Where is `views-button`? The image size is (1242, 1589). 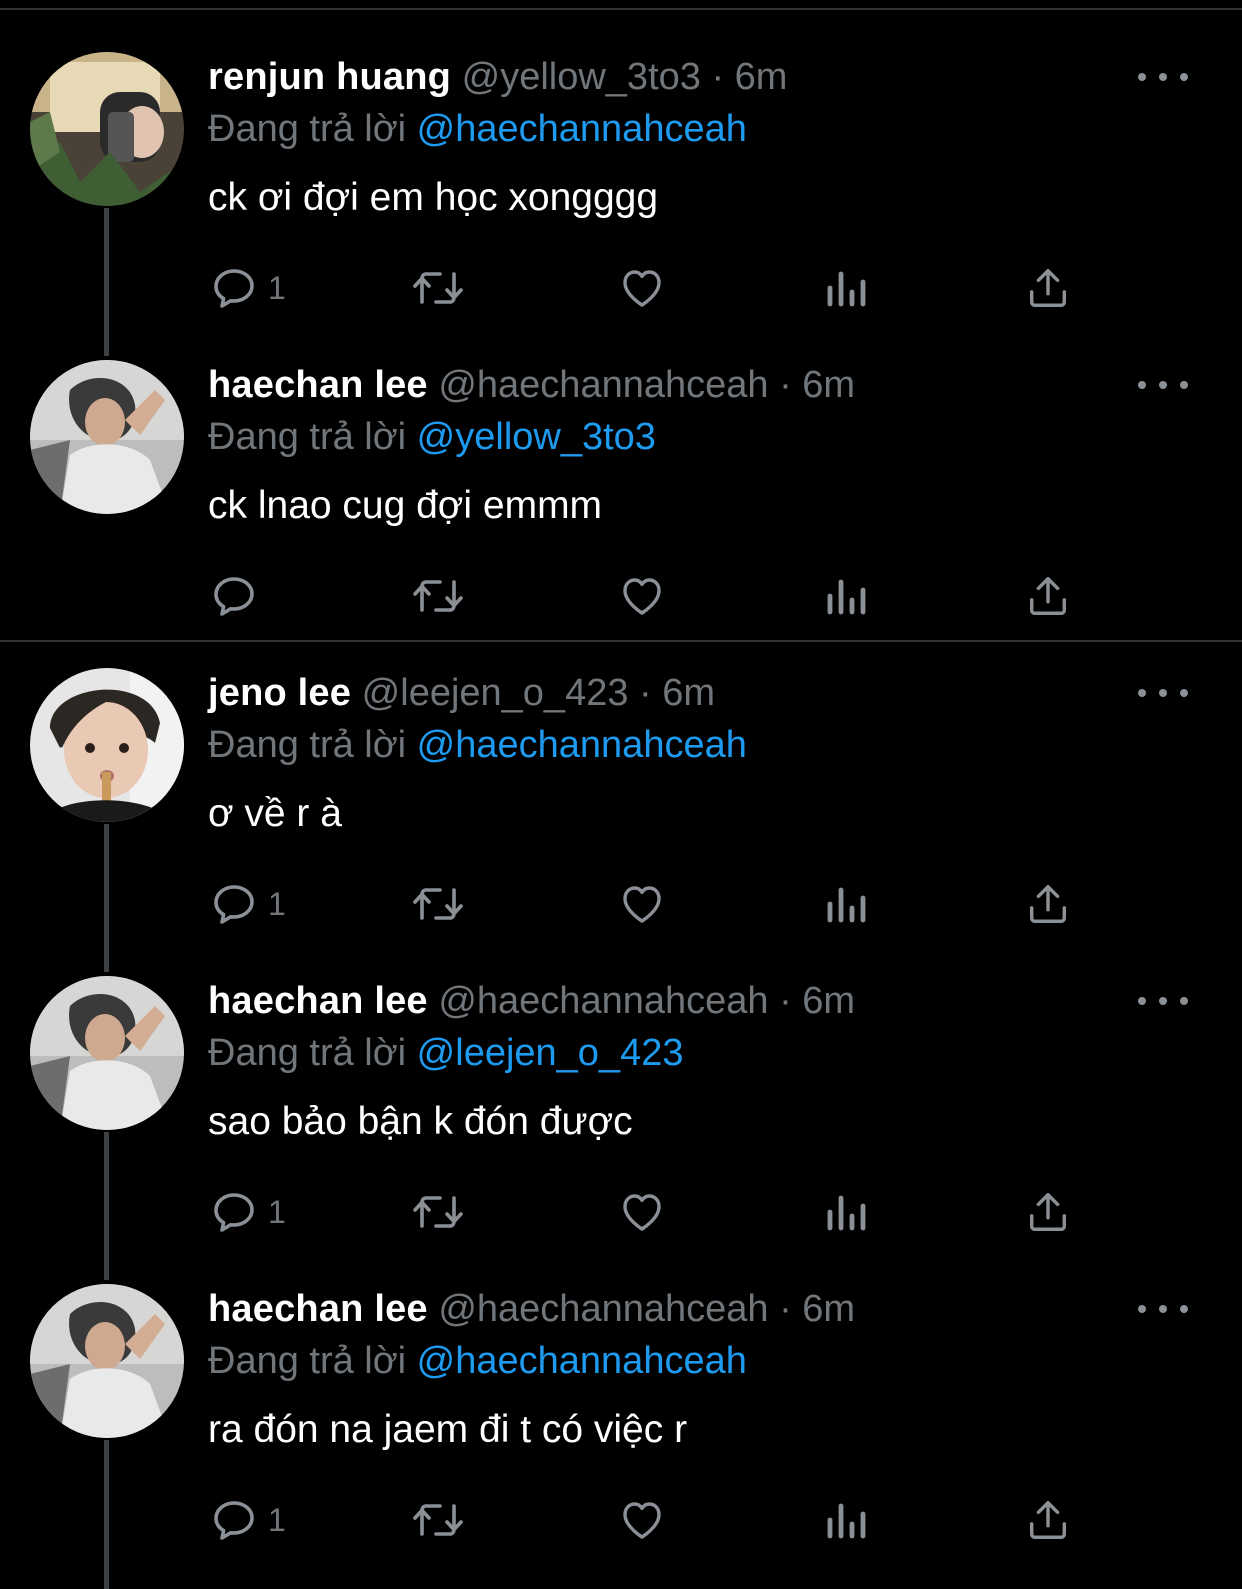
views-button is located at coordinates (846, 1520).